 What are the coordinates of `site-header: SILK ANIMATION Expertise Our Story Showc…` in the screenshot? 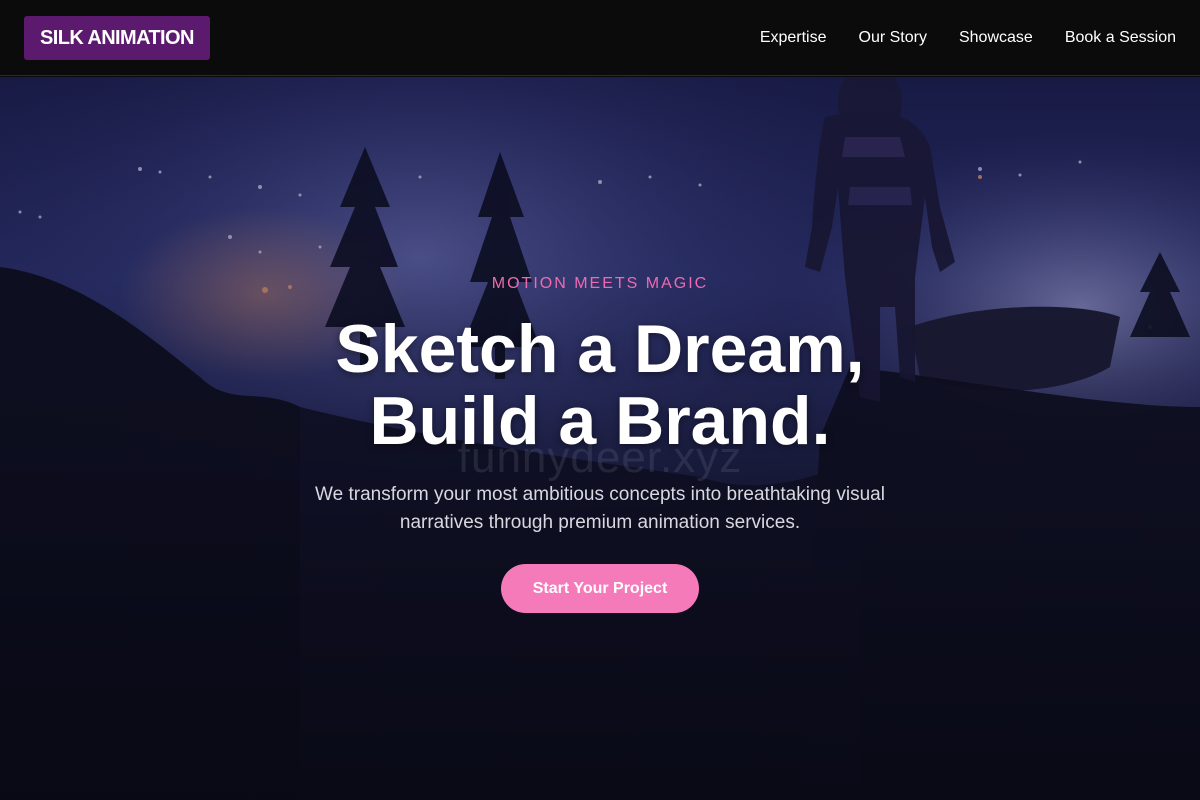 It's located at (600, 38).